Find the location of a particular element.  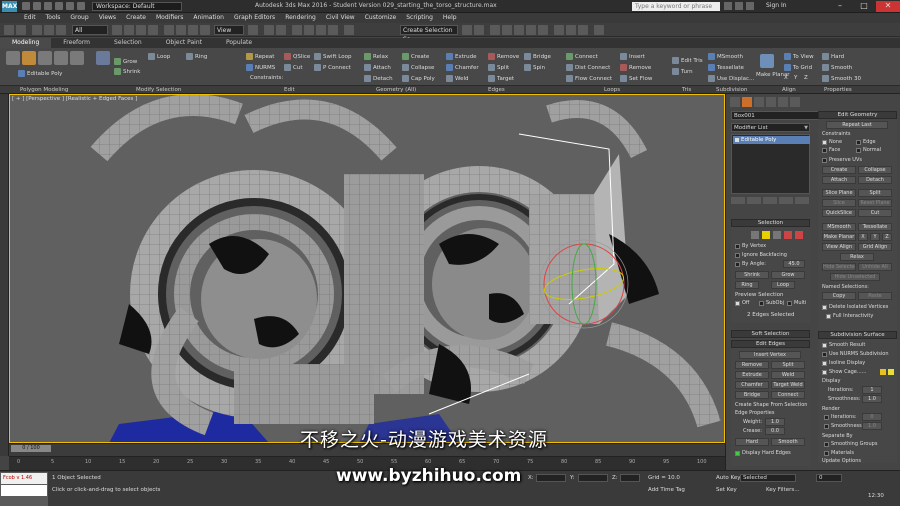

target-button: Target is located at coordinates (501, 78).